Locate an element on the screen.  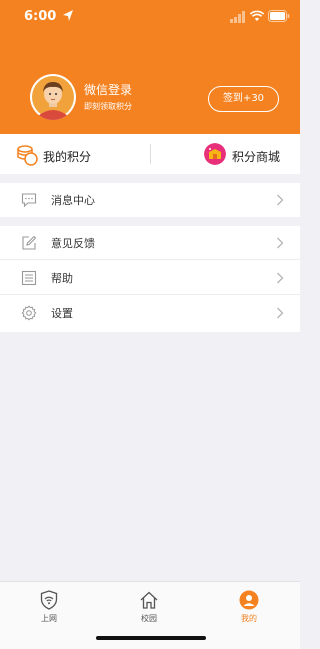
shield-wifi-icon is located at coordinates (49, 600).